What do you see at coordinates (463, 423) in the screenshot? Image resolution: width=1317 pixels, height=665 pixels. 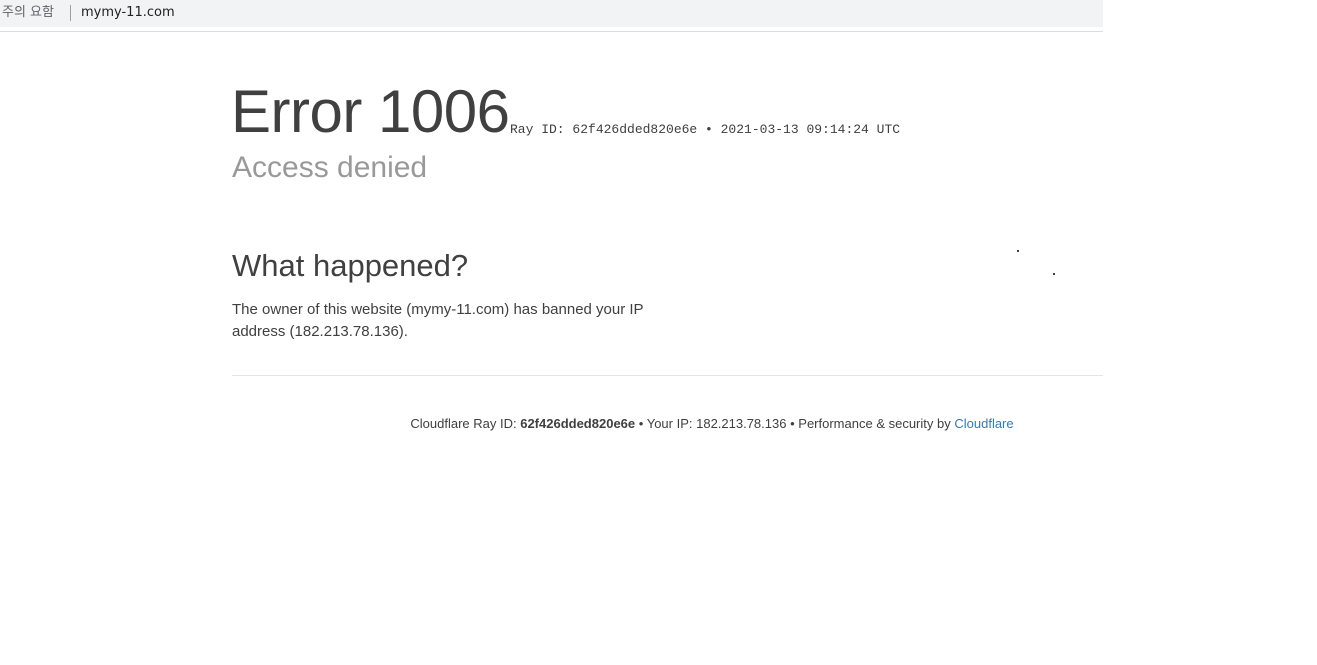 I see `footer-ray-prefix: Cloudflare Ray ID:` at bounding box center [463, 423].